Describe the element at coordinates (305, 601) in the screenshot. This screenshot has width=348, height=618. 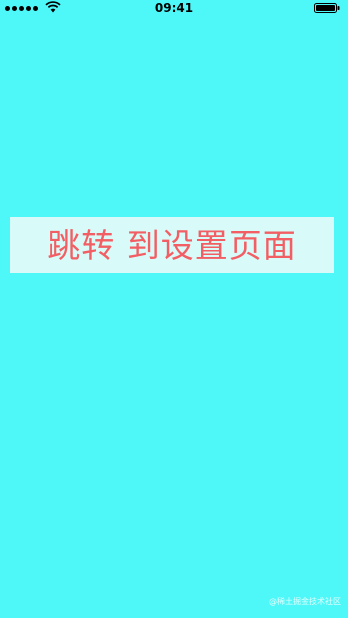
I see `watermark: @稀土掘金技术社区` at that location.